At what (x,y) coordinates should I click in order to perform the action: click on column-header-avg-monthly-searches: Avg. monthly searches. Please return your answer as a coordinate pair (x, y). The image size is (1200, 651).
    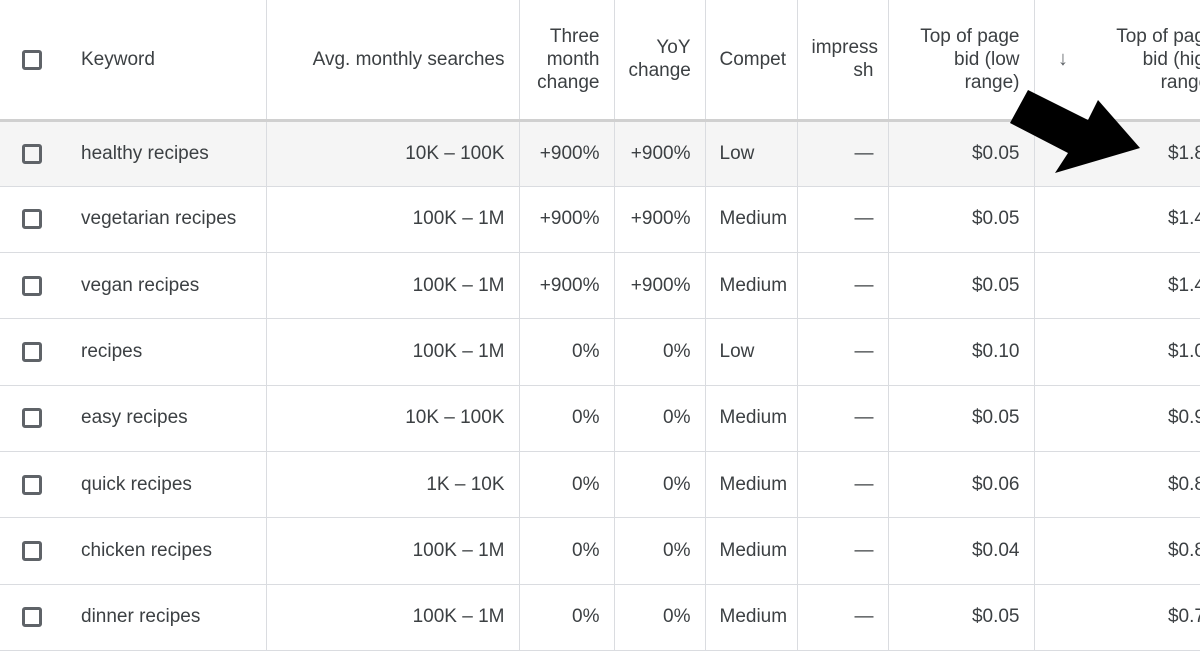
    Looking at the image, I should click on (393, 61).